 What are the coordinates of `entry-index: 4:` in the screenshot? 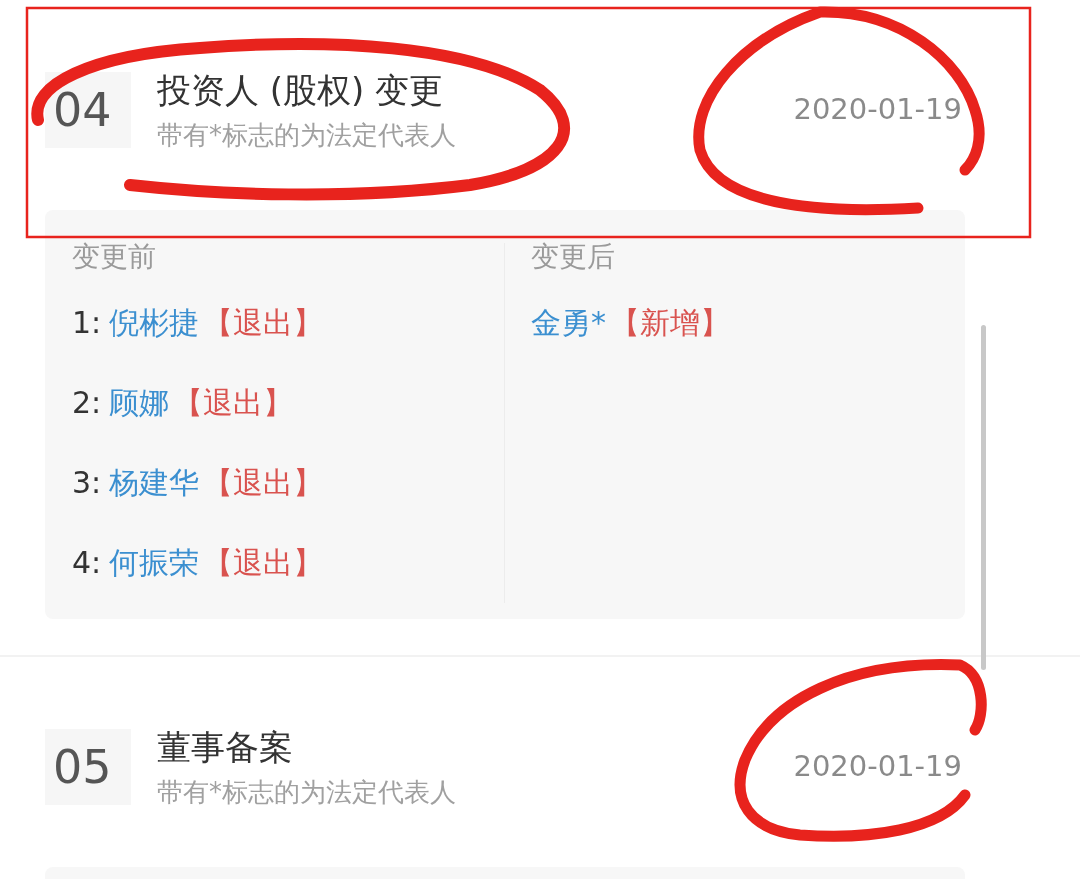 It's located at (87, 563).